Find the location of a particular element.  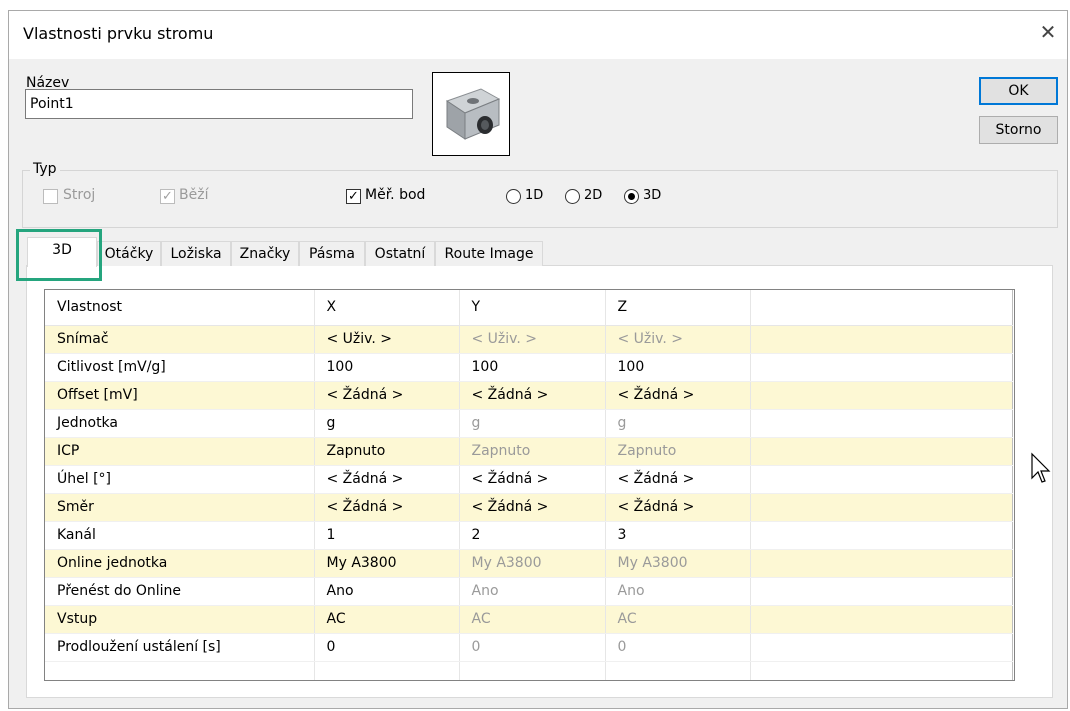

table-row: Prodloužení ustálení [s] 0 0 0 is located at coordinates (529, 647).